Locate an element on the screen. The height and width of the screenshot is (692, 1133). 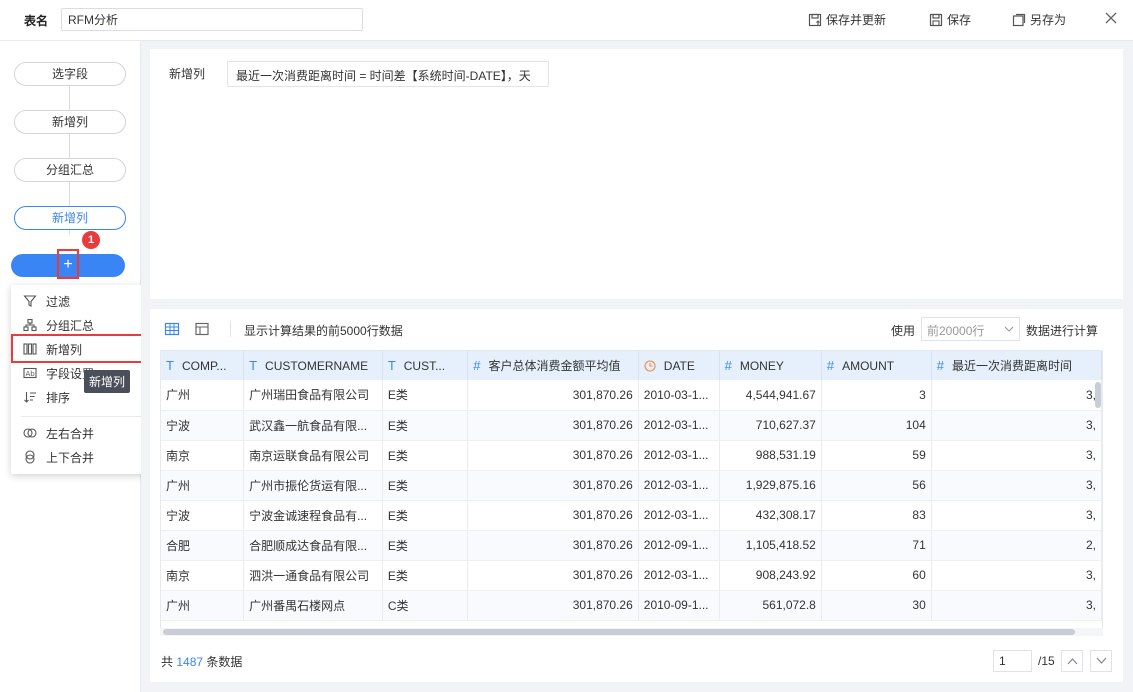
layout-view-icon is located at coordinates (202, 329).